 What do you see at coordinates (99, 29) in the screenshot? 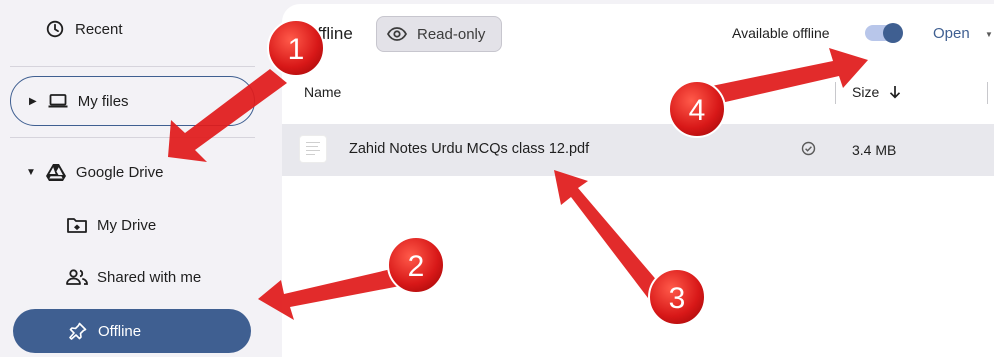
I see `sidebar-item-label: Recent` at bounding box center [99, 29].